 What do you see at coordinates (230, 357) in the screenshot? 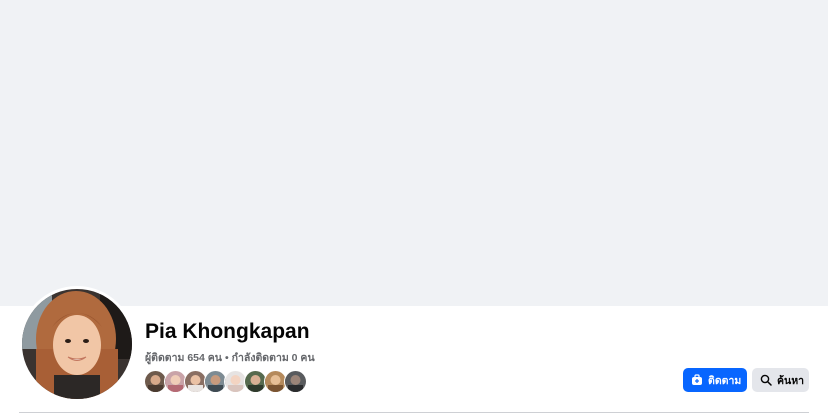
I see `follow-stats: ผู้ติดตาม 654 คน • กำลังติดตาม 0 คน` at bounding box center [230, 357].